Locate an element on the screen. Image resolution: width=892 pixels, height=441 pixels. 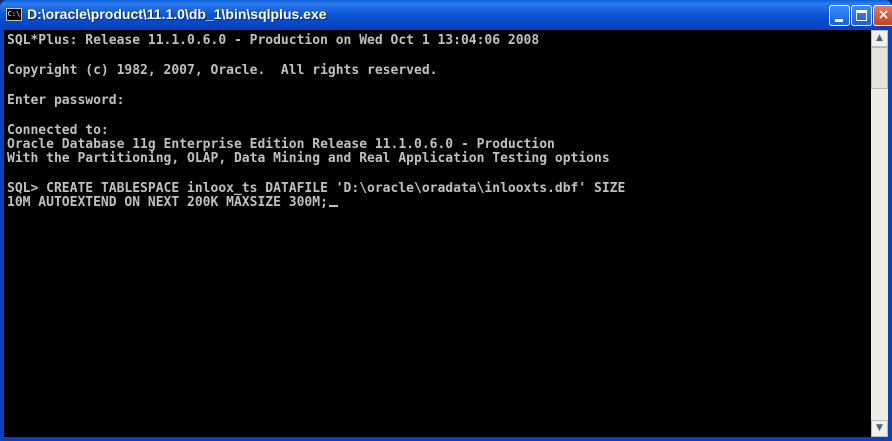
arrow-down-icon: ▼ is located at coordinates (879, 428).